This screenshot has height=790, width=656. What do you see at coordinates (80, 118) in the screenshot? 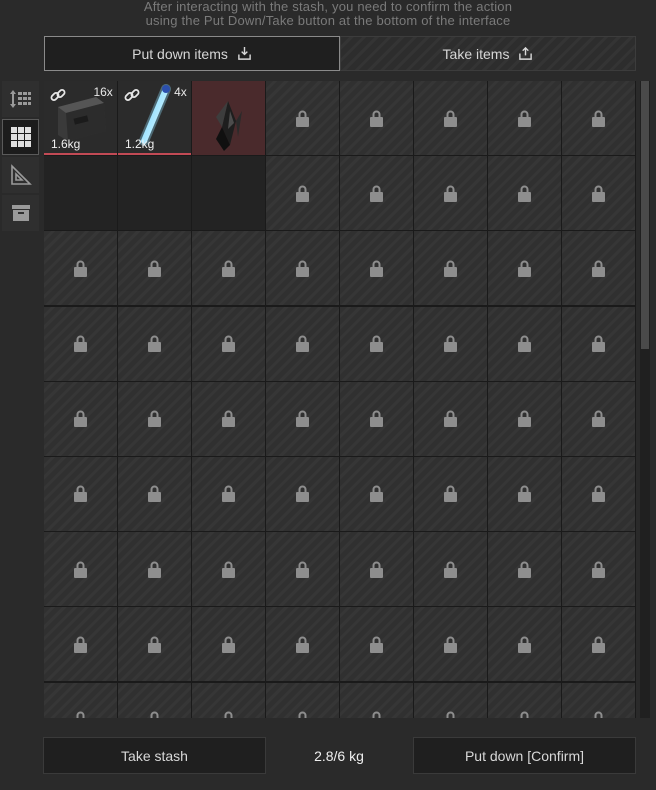
I see `stash-item-slot: 16x 1.6kg` at bounding box center [80, 118].